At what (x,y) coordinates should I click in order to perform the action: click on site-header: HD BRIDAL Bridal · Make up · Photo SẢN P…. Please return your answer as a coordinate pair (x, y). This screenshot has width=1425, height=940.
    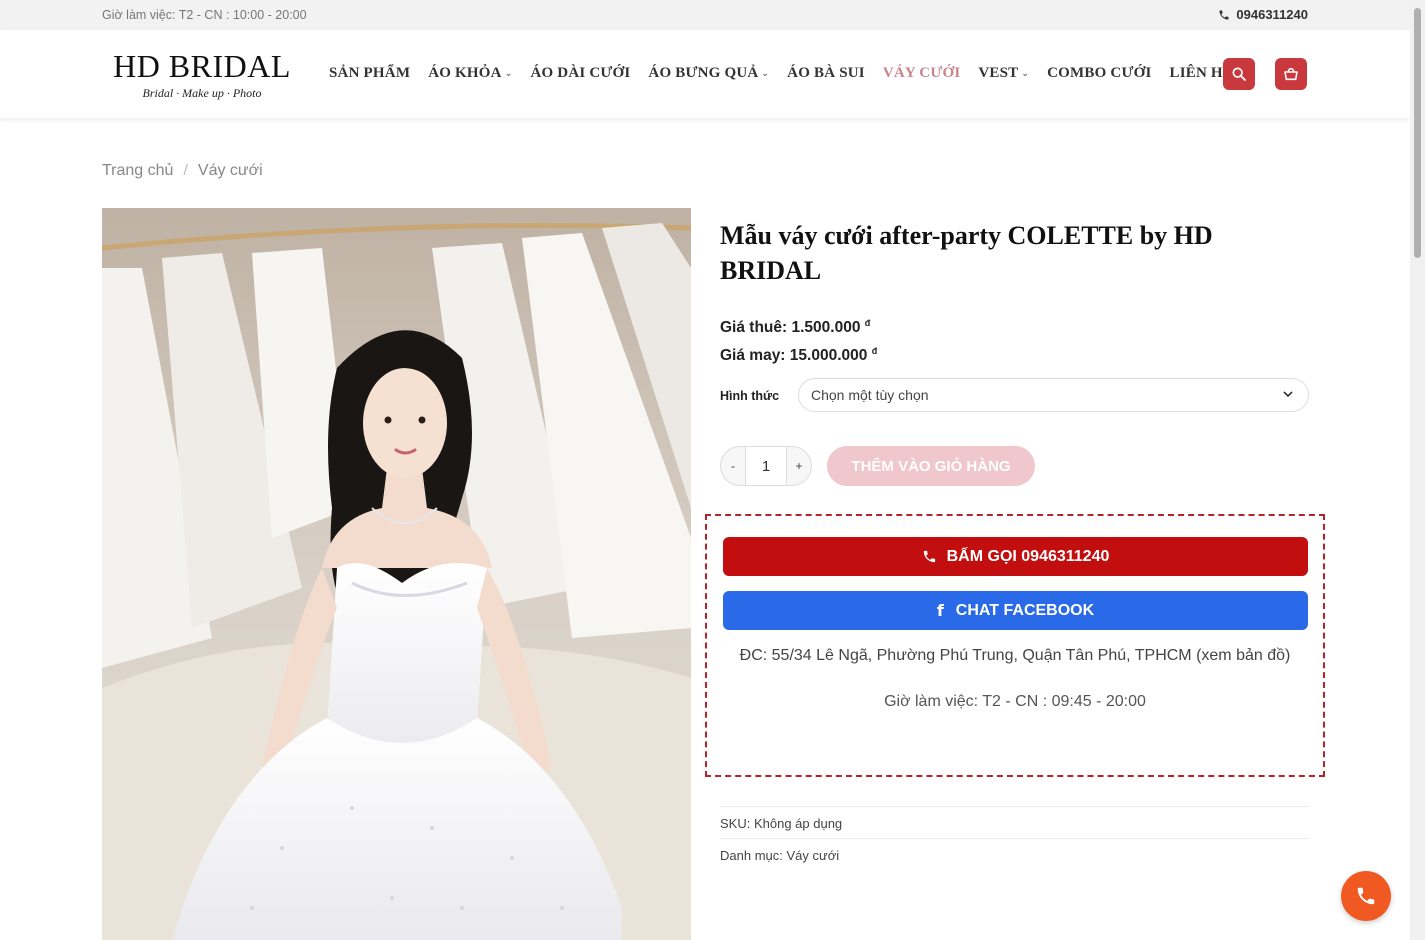
    Looking at the image, I should click on (705, 74).